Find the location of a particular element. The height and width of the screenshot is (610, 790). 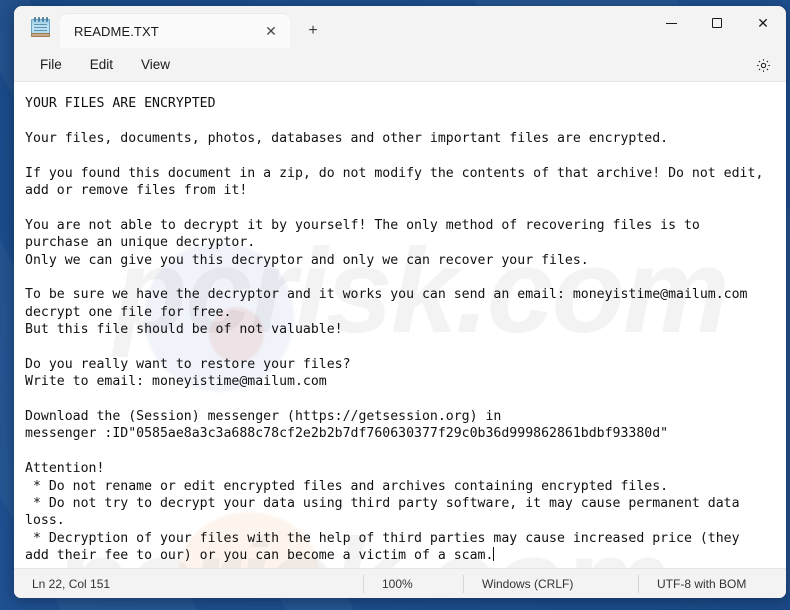

tab-readme: README.TXT ✕ is located at coordinates (175, 31).